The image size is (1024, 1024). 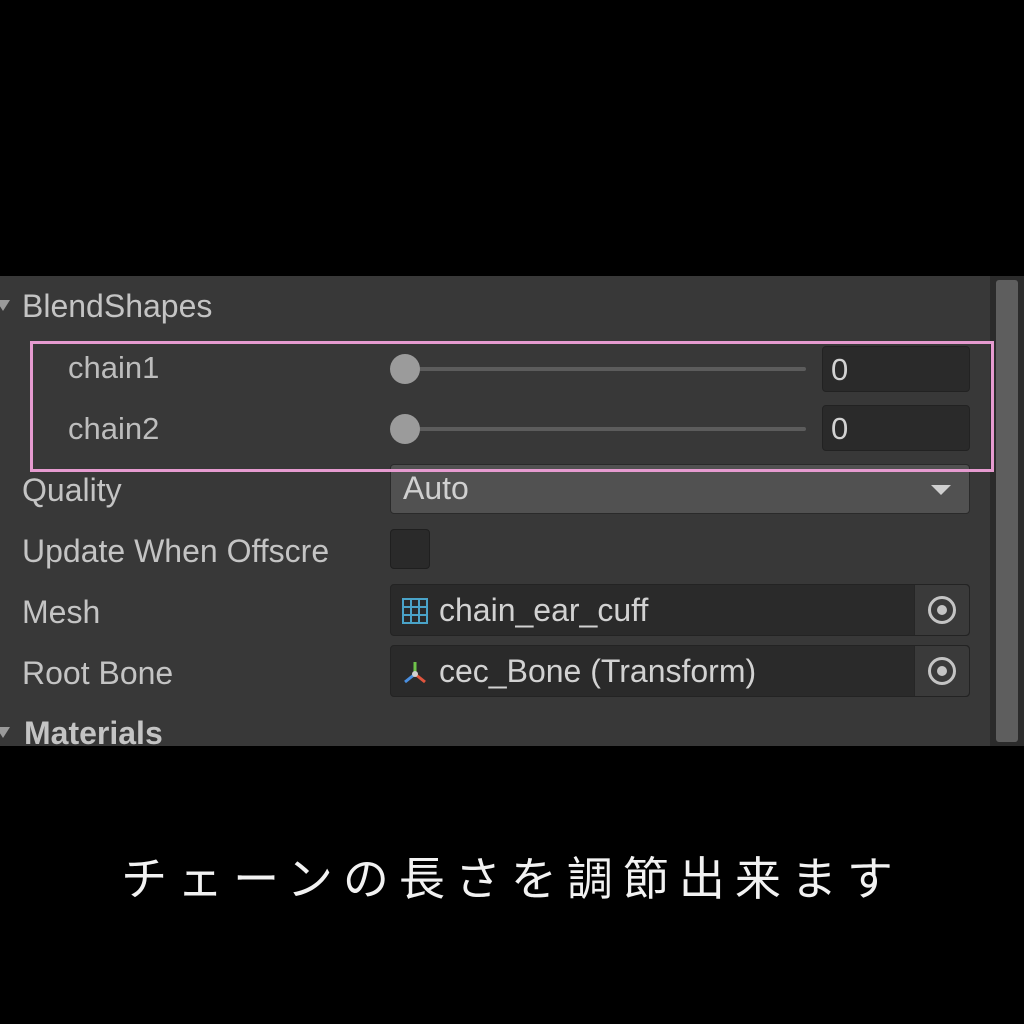 What do you see at coordinates (544, 610) in the screenshot?
I see `mesh-value: chain_ear_cuff` at bounding box center [544, 610].